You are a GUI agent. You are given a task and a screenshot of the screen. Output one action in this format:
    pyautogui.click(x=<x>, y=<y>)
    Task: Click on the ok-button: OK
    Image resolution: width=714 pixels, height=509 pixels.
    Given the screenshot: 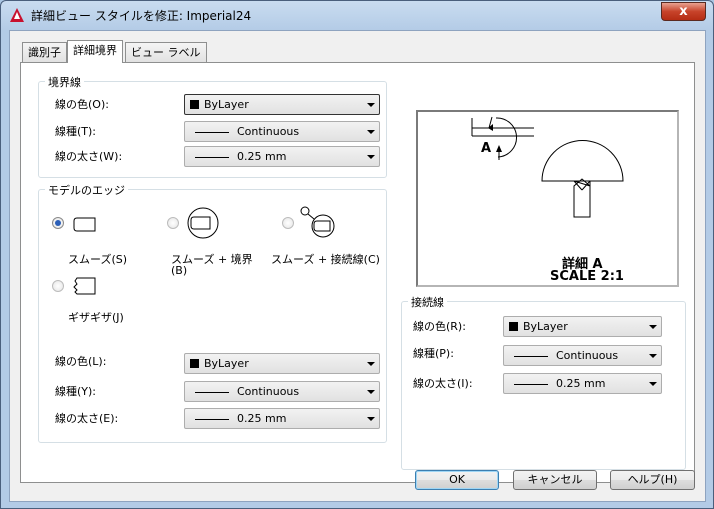 What is the action you would take?
    pyautogui.click(x=457, y=480)
    